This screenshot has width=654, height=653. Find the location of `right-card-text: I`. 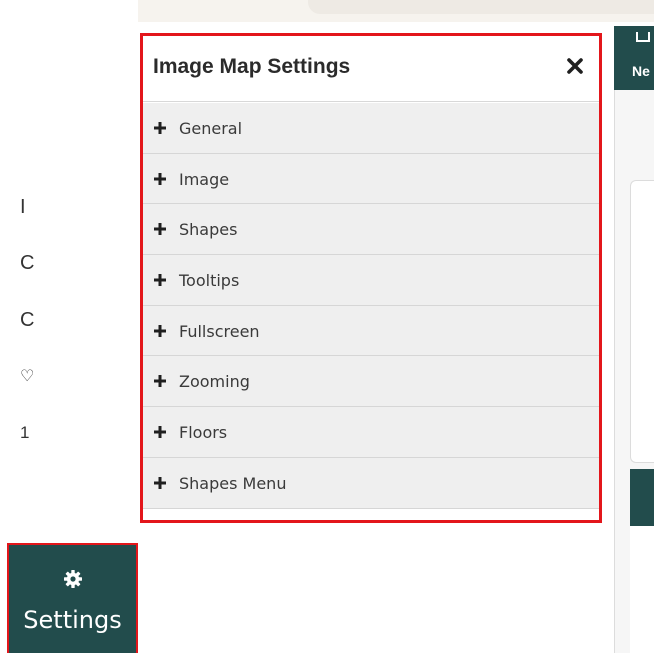

right-card-text: I is located at coordinates (23, 207).